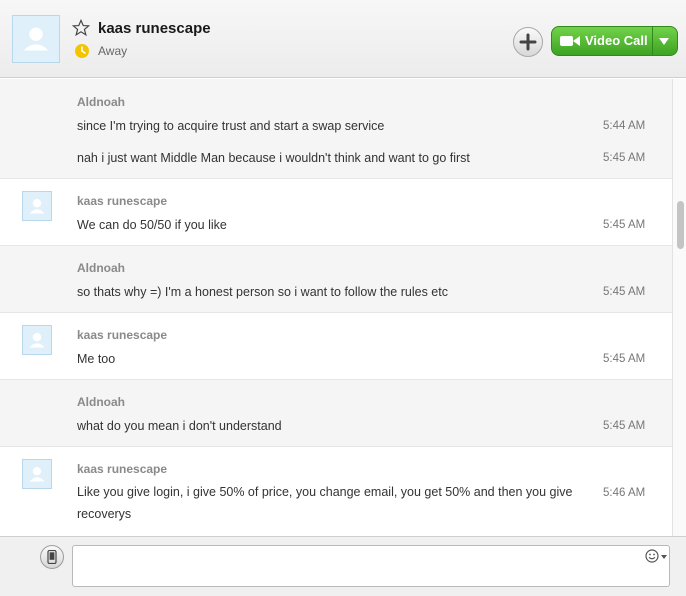  What do you see at coordinates (96, 359) in the screenshot?
I see `message-text: Me too` at bounding box center [96, 359].